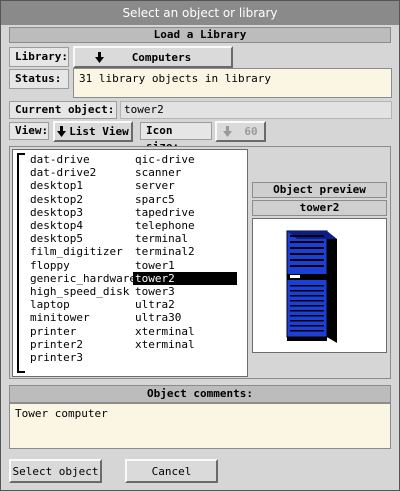 This screenshot has height=491, width=400. What do you see at coordinates (185, 317) in the screenshot?
I see `list-item: ultra30` at bounding box center [185, 317].